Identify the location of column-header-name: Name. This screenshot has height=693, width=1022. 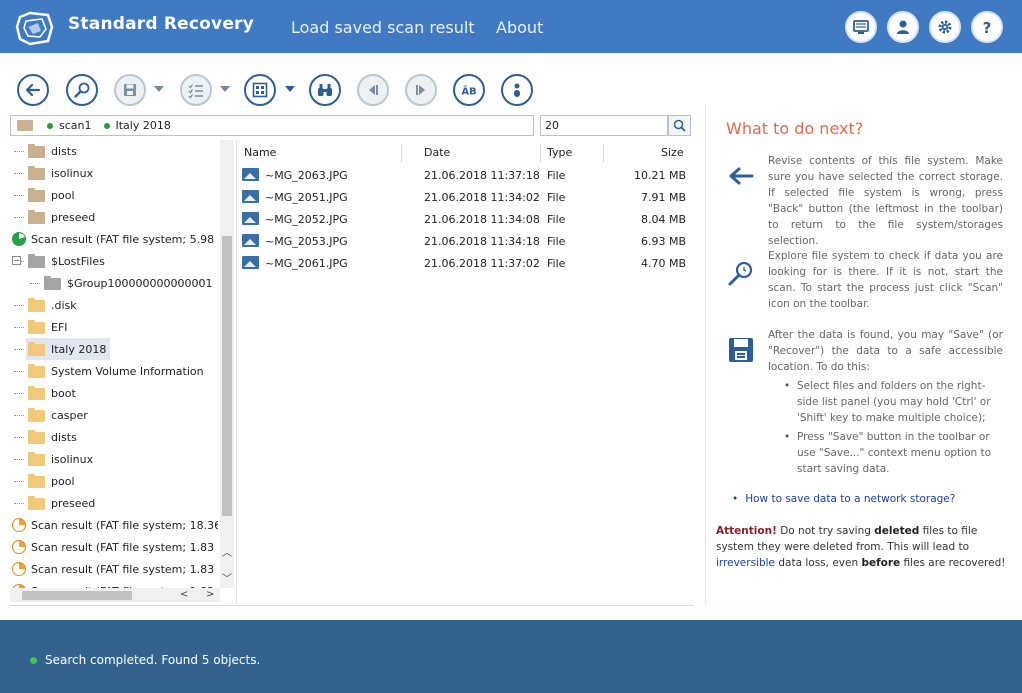
(260, 152).